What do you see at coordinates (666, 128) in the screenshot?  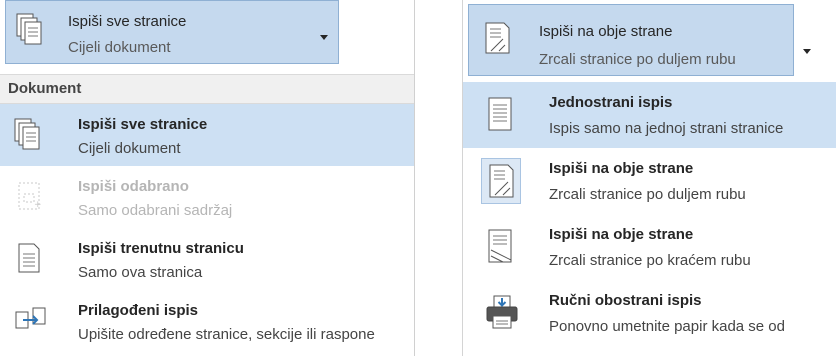 I see `menu-item-subtitle: Ispis samo na jednoj strani stranice` at bounding box center [666, 128].